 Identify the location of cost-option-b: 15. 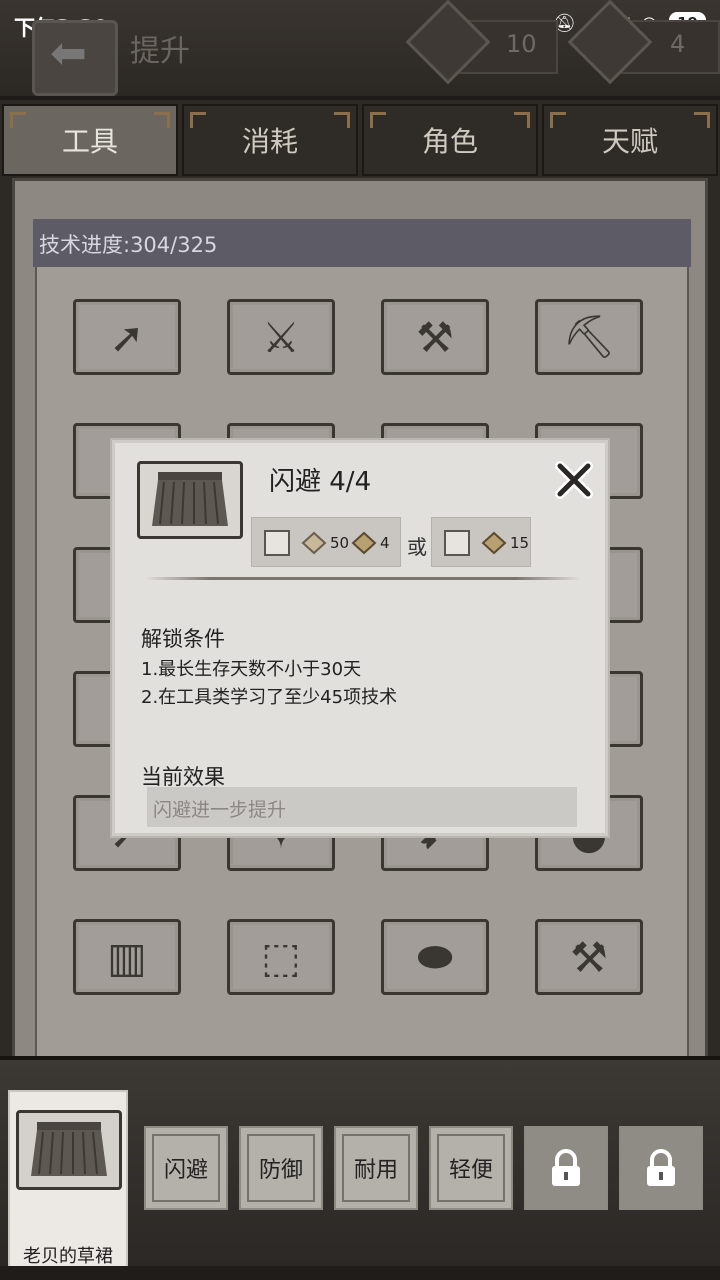
(481, 542).